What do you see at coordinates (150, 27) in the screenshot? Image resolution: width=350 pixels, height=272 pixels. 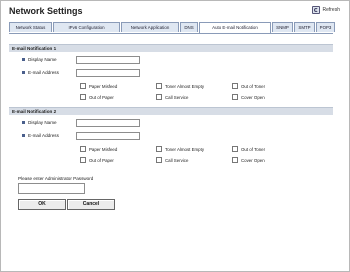 I see `tab-network-application: Network Application` at bounding box center [150, 27].